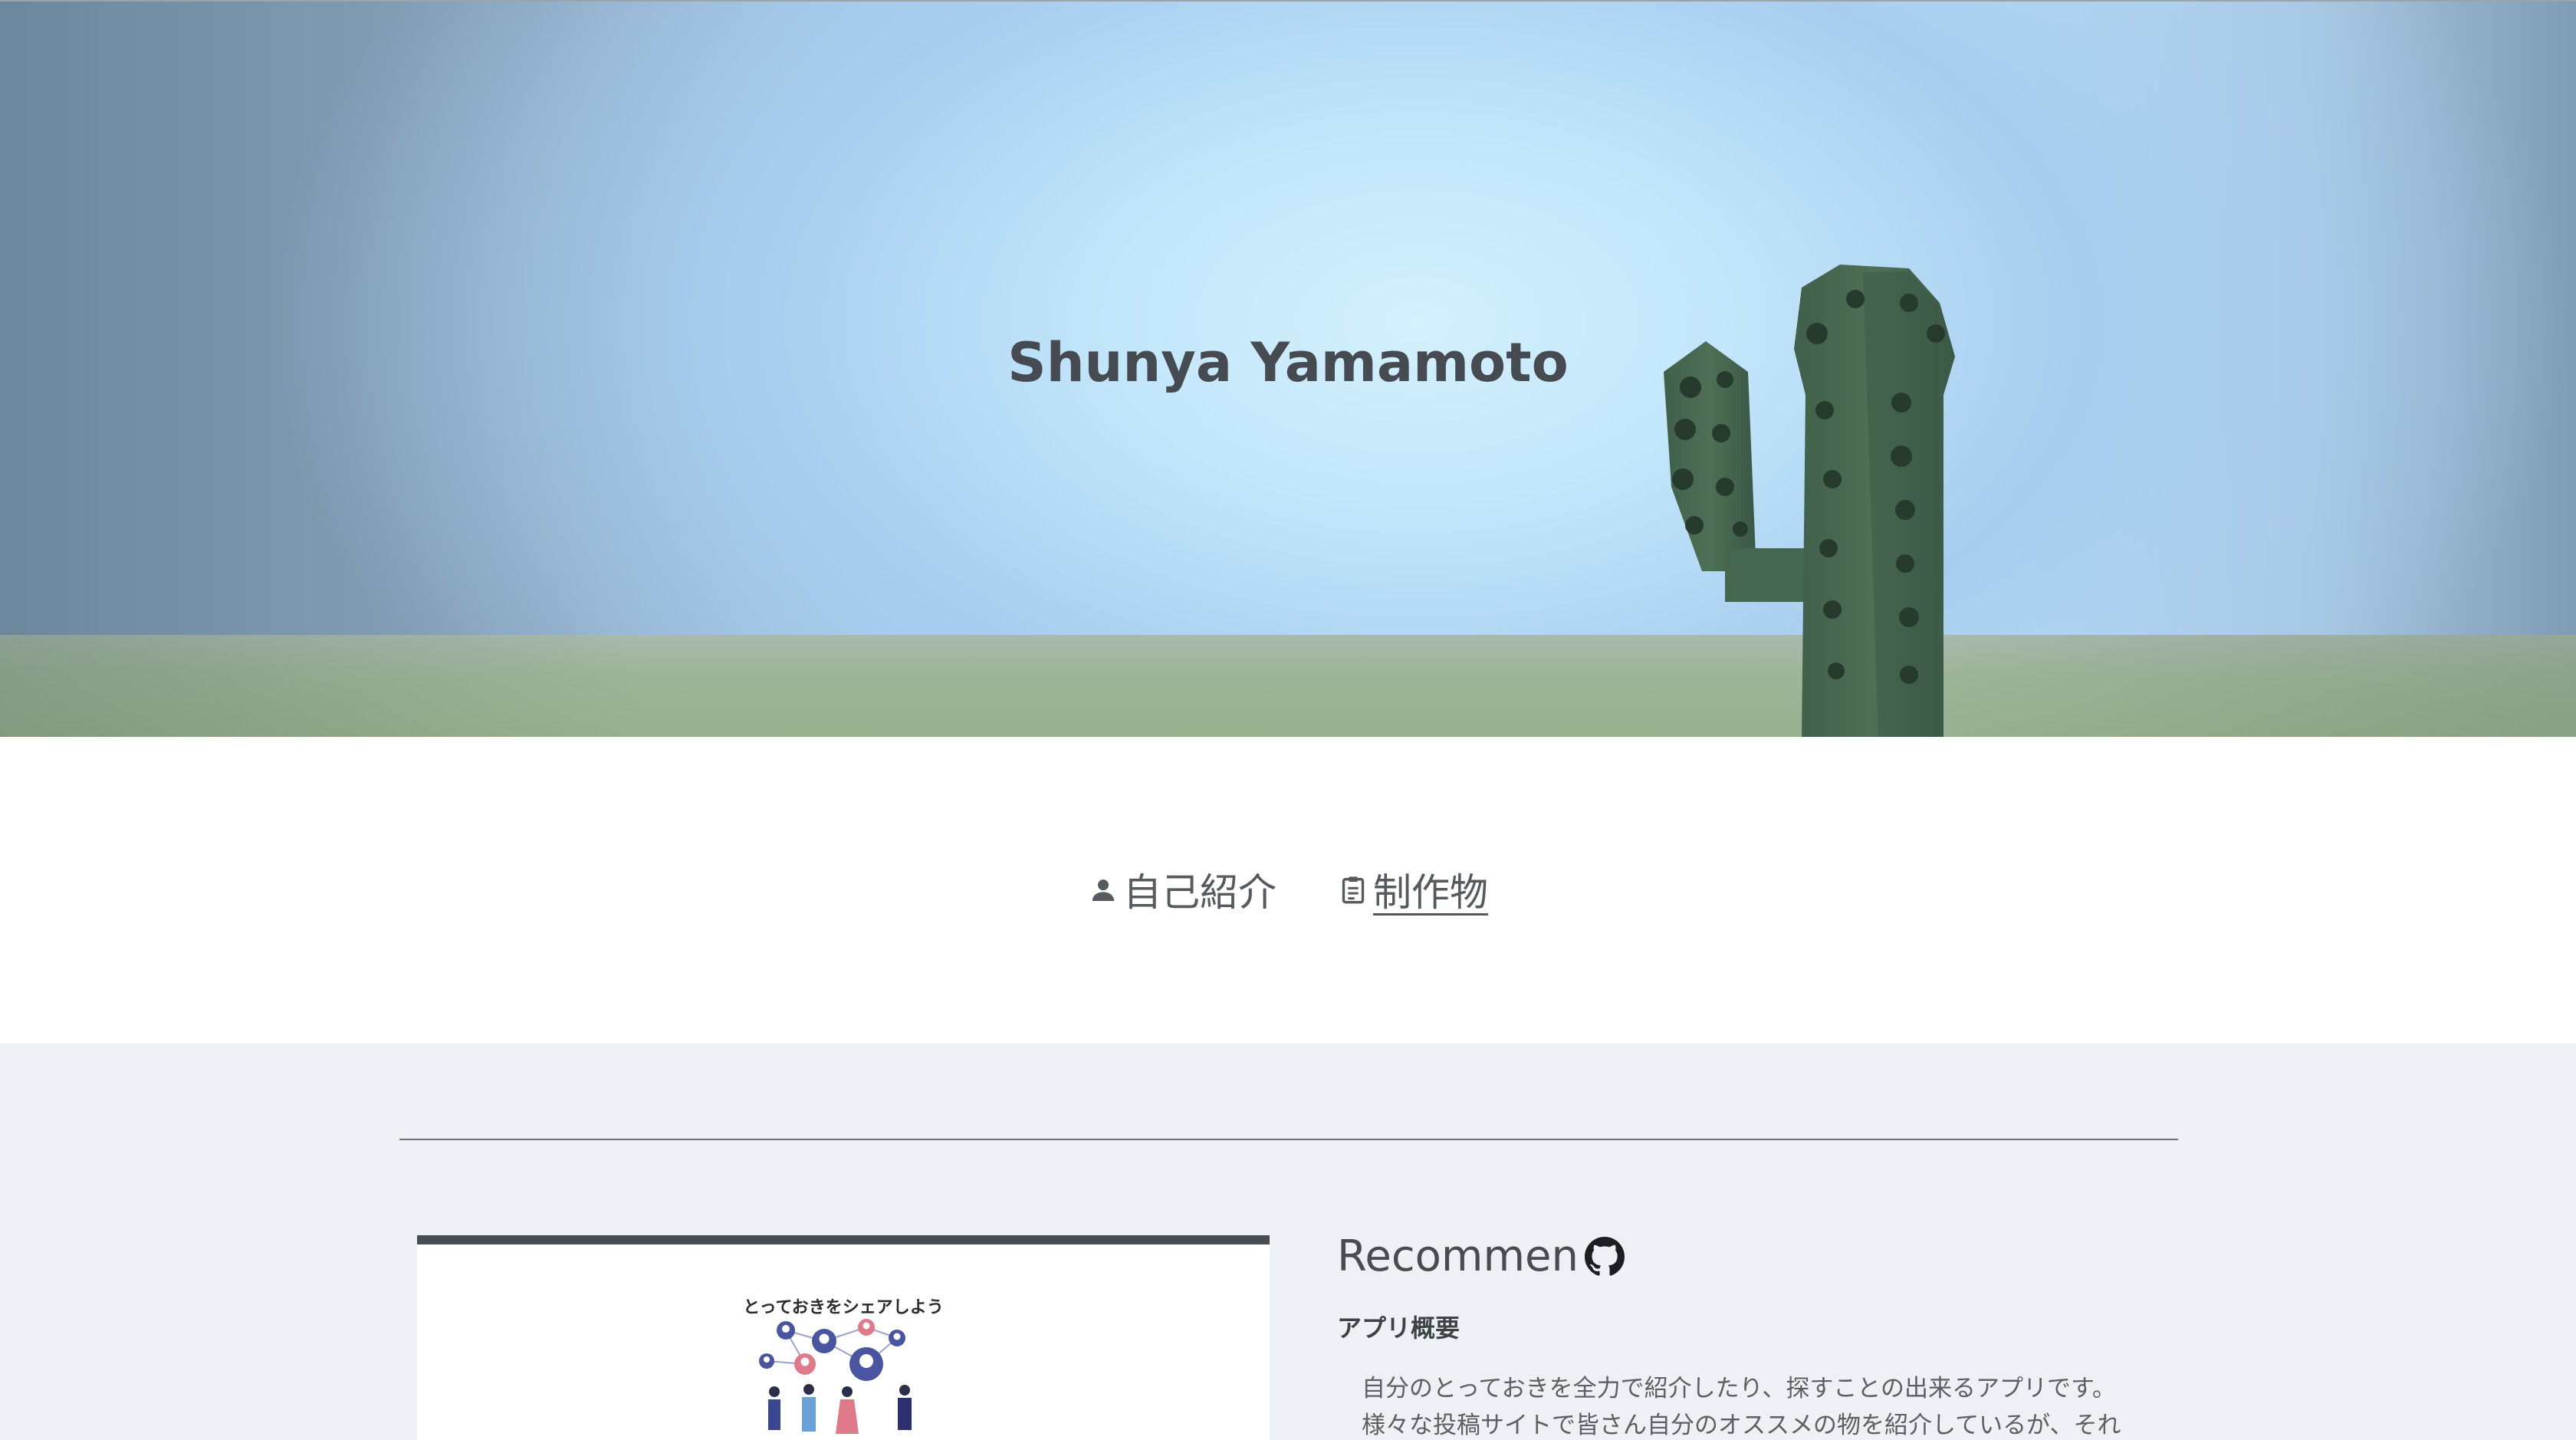  I want to click on work-thumbnail: とっておきをシェアしよう, so click(843, 1337).